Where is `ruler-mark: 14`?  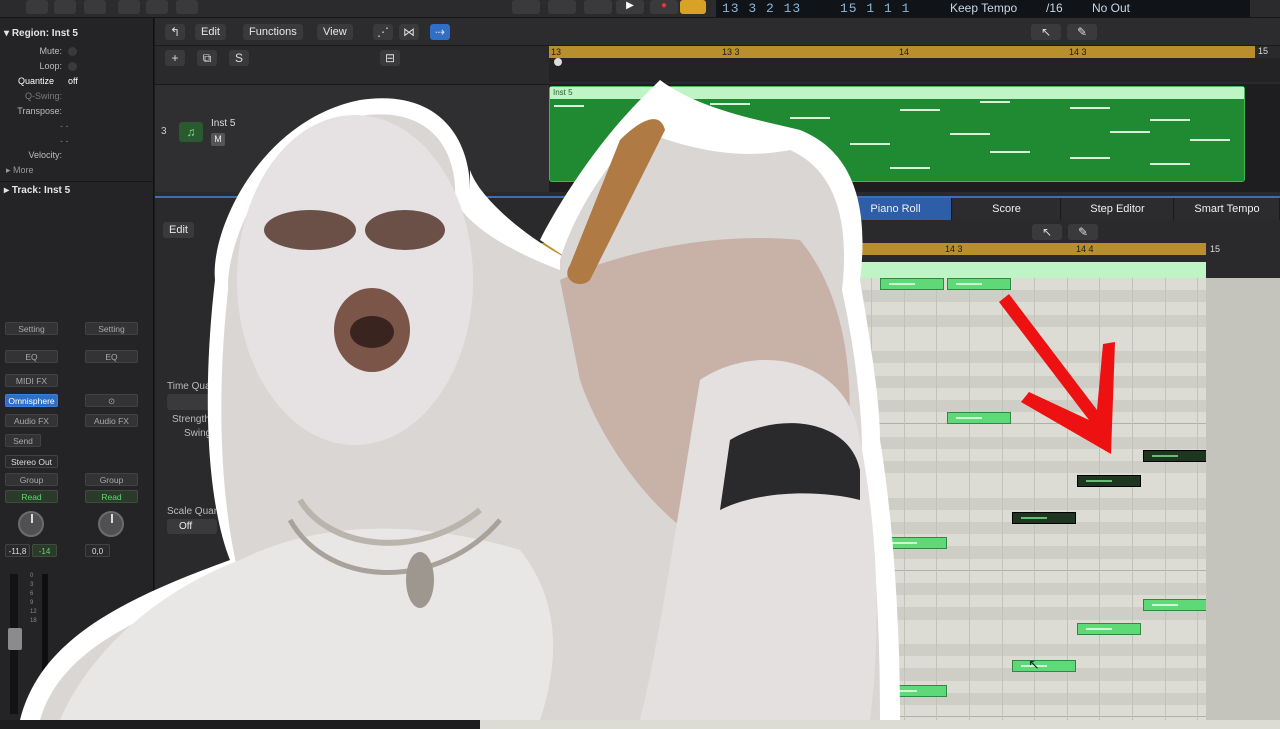
ruler-mark: 14 is located at coordinates (904, 52).